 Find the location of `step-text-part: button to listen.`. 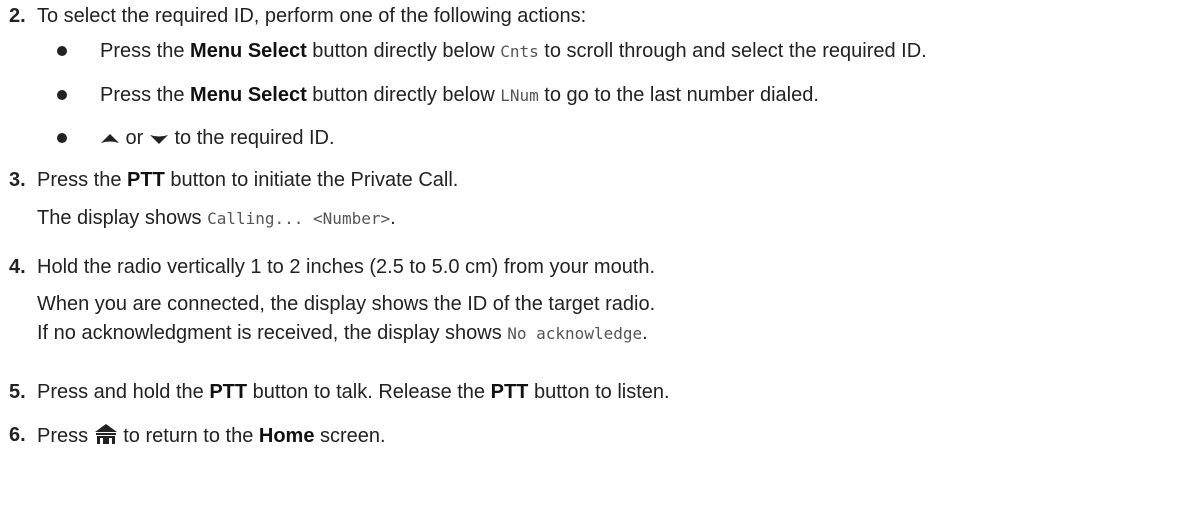

step-text-part: button to listen. is located at coordinates (599, 392).